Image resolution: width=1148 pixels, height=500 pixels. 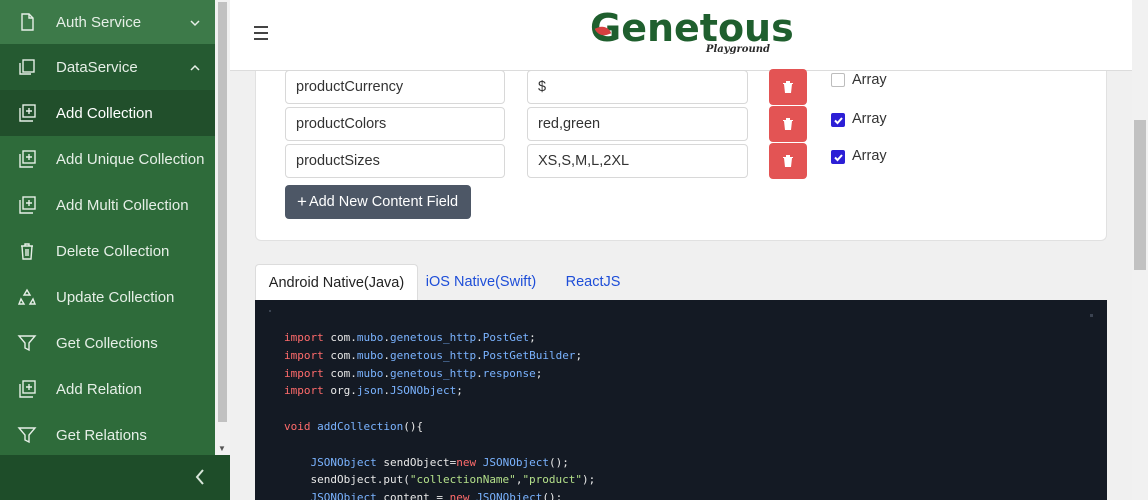 I want to click on menu-toggle-icon, so click(x=261, y=33).